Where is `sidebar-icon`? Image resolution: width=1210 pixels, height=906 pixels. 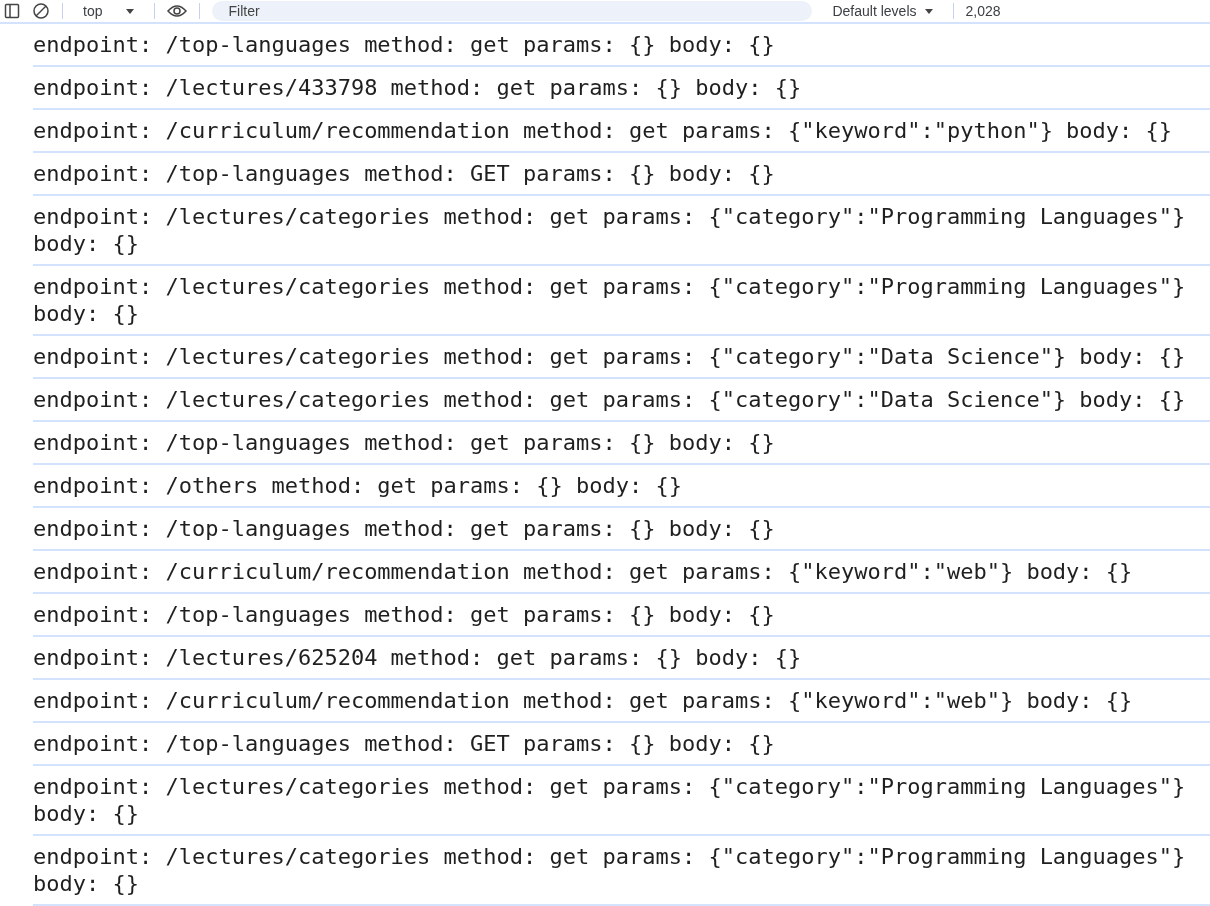
sidebar-icon is located at coordinates (12, 11).